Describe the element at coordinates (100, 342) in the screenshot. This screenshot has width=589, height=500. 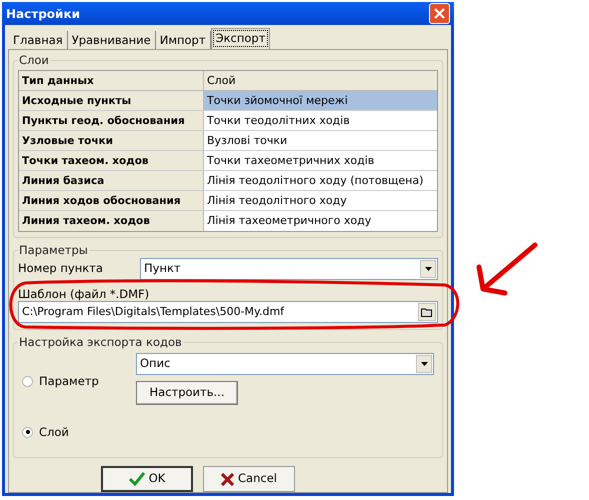
I see `group-title: Настройка экспорта кодов` at that location.